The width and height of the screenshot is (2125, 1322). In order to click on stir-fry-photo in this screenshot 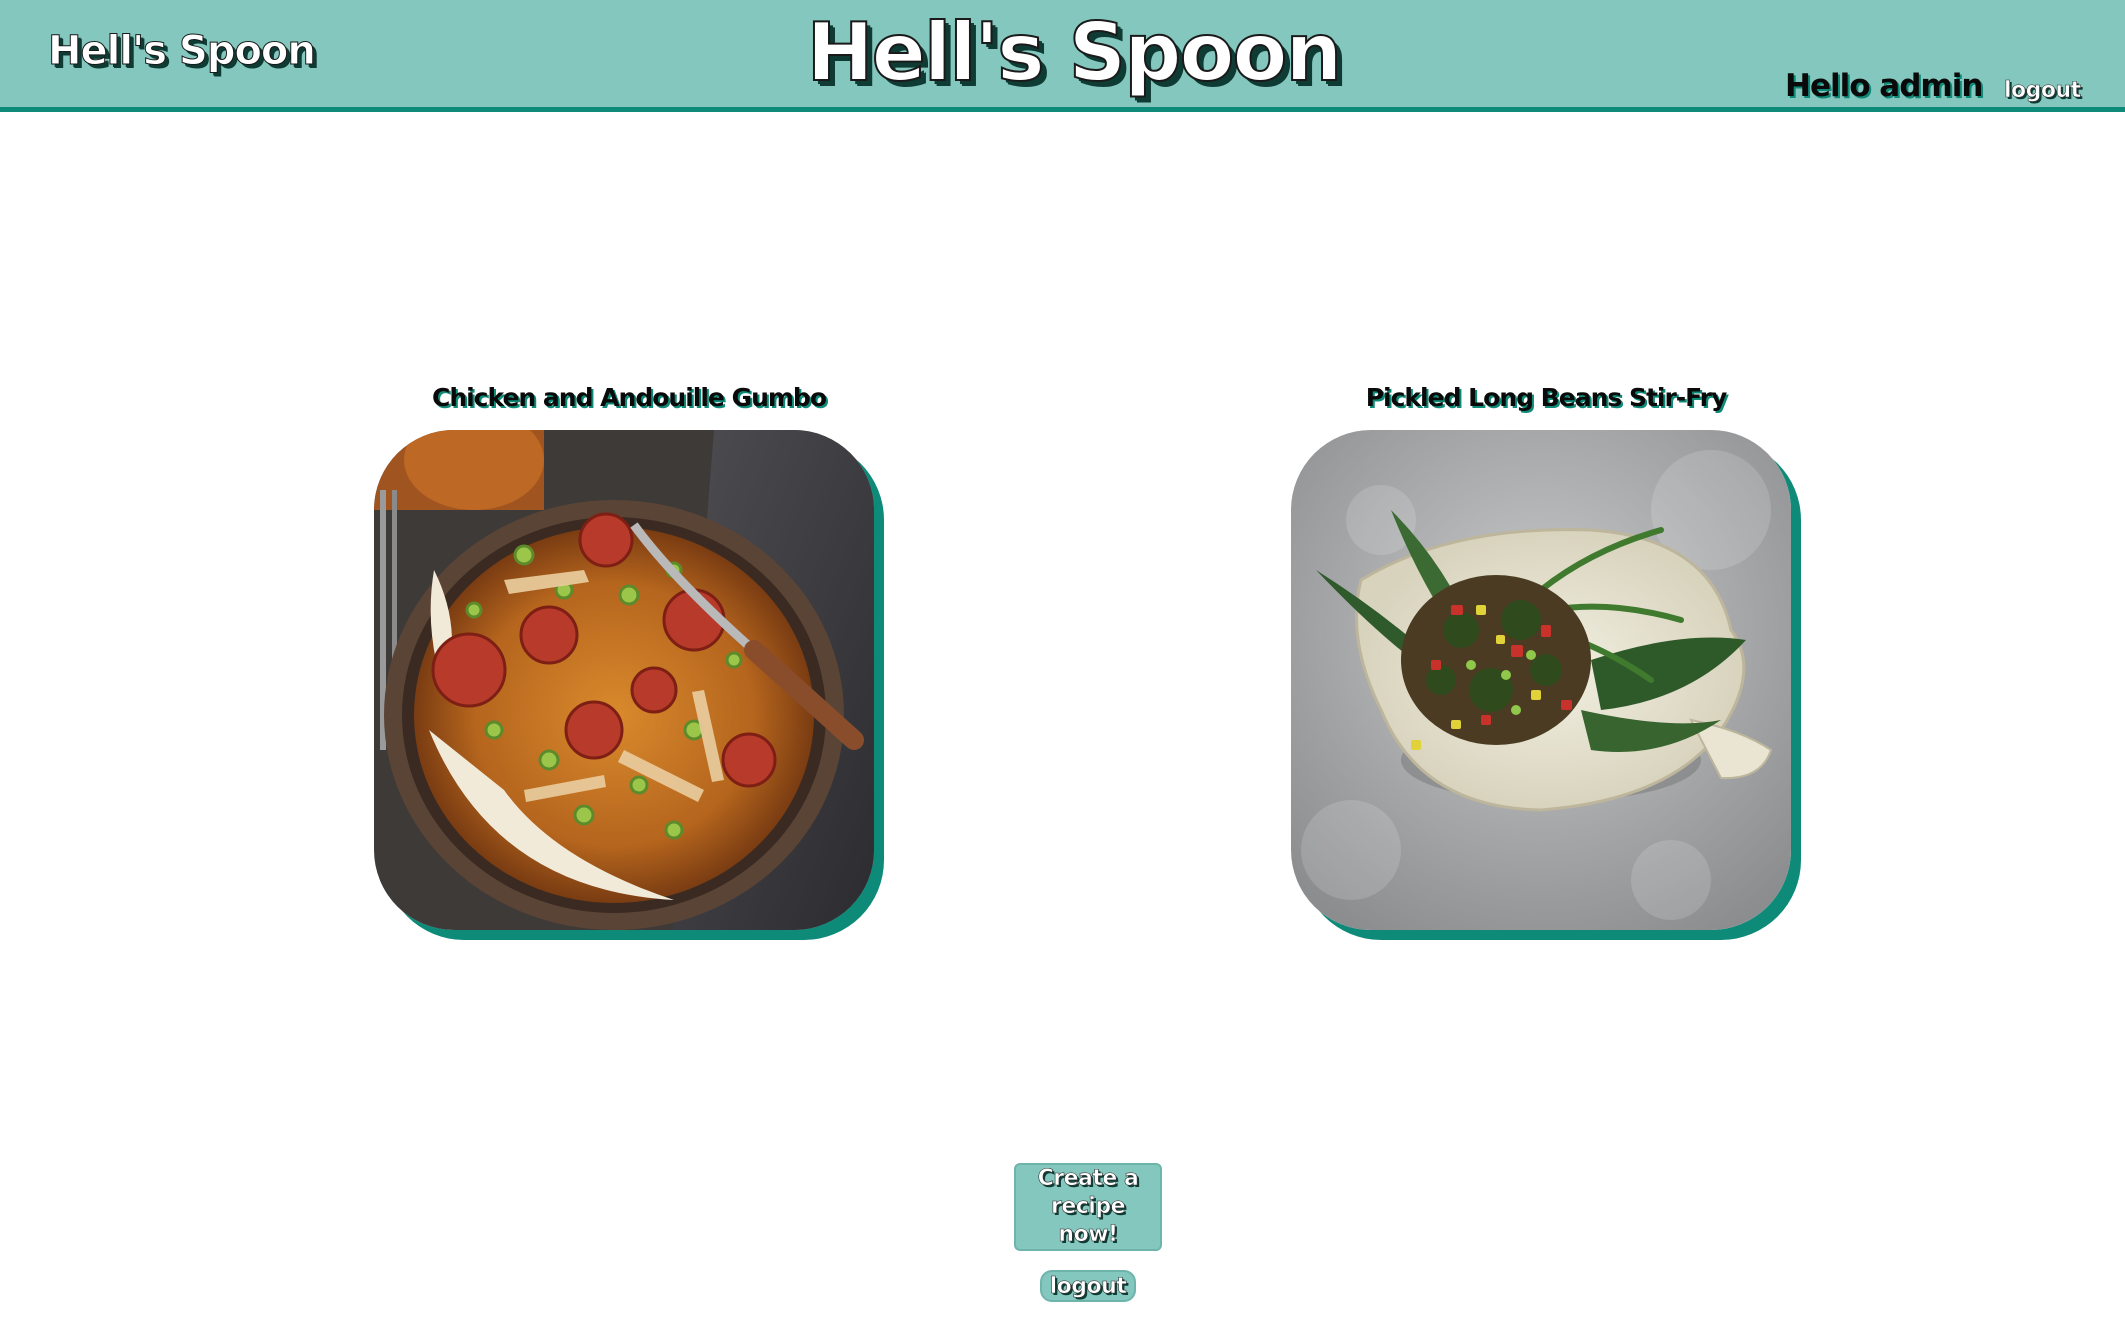, I will do `click(1541, 680)`.